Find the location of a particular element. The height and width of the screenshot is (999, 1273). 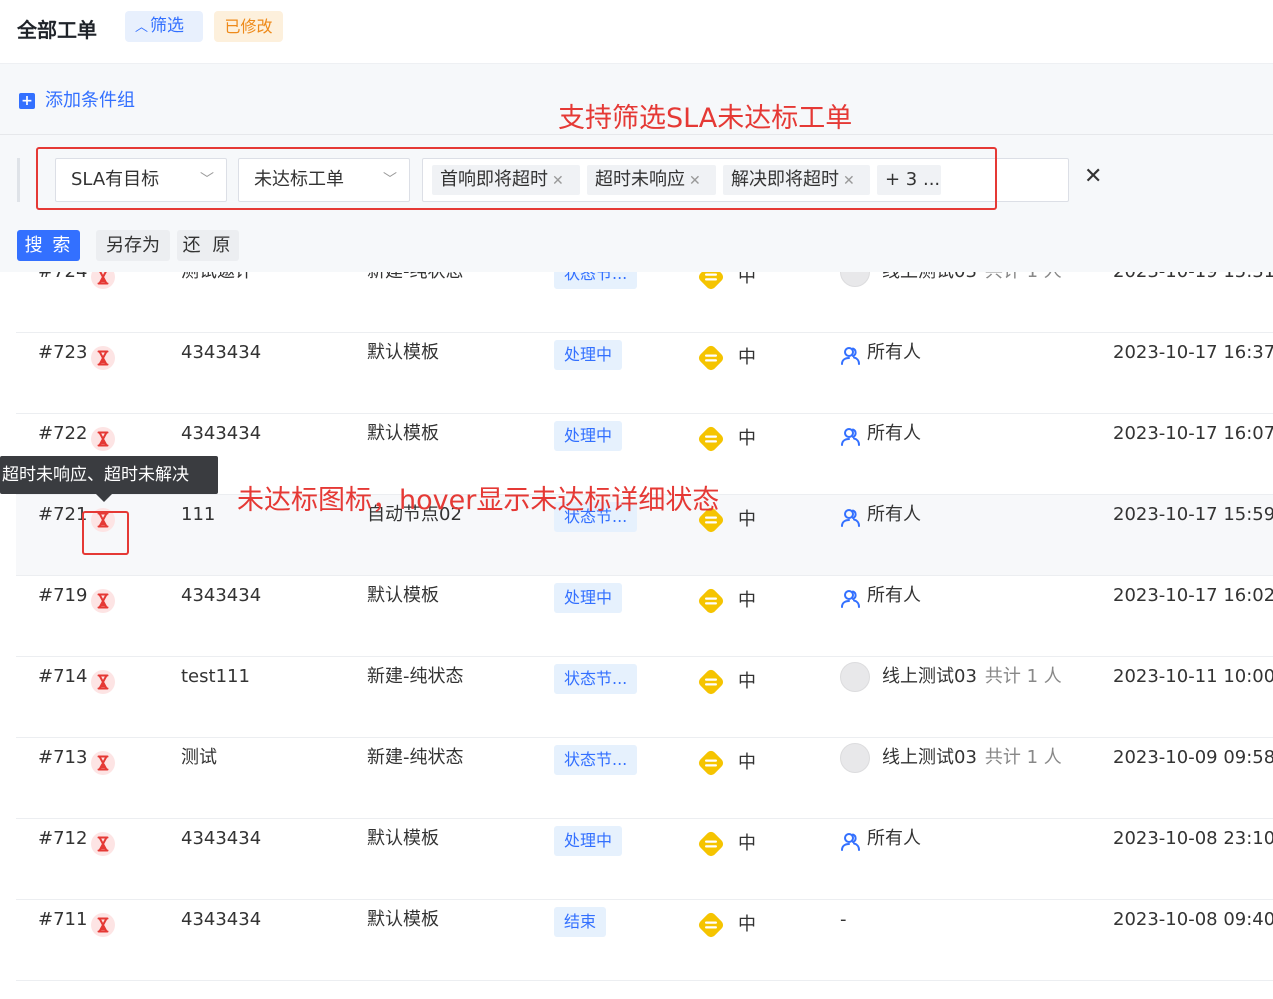

ticket-title: test111 is located at coordinates (215, 697).